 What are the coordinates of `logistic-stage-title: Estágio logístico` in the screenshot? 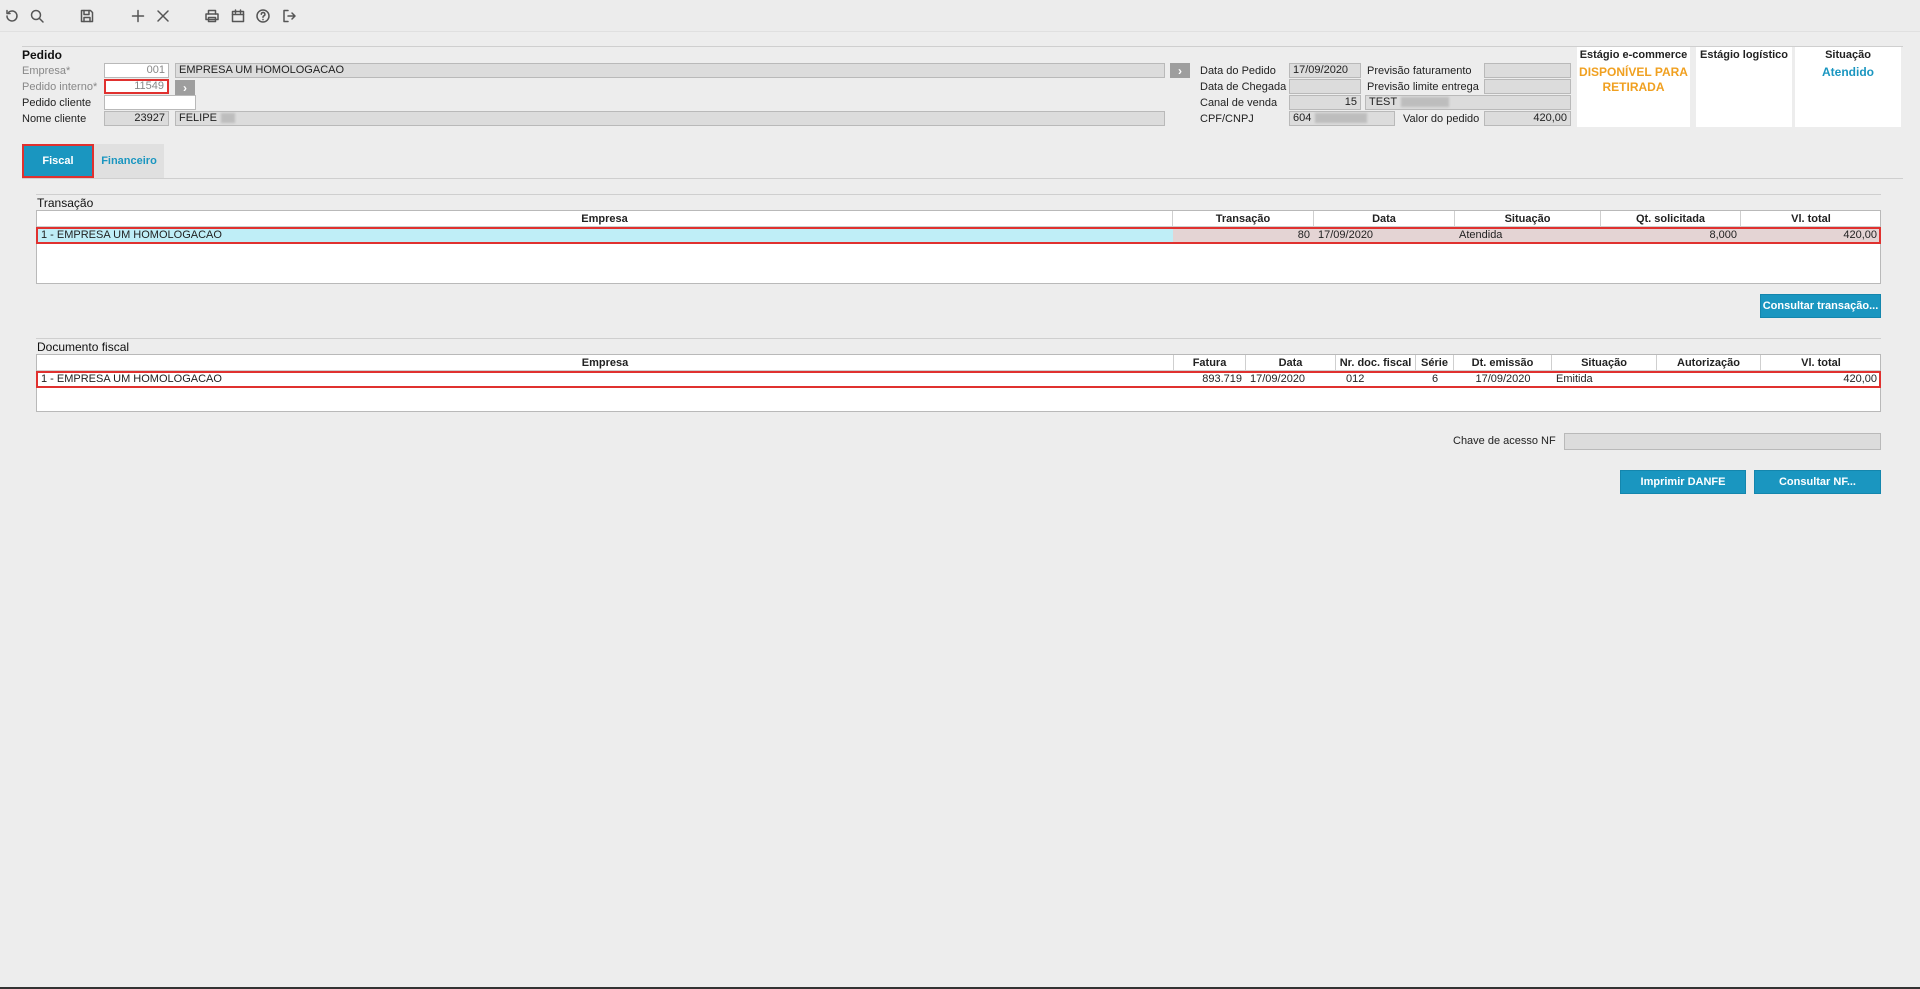 It's located at (1743, 55).